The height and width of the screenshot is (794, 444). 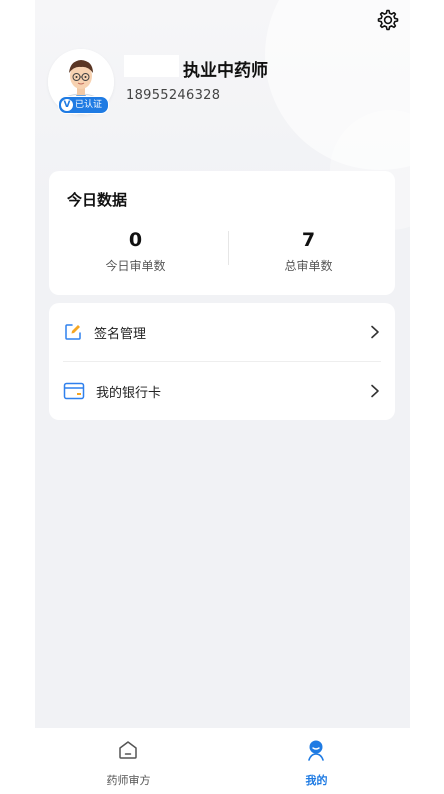 What do you see at coordinates (129, 393) in the screenshot?
I see `menu-item-label: 我的银行卡` at bounding box center [129, 393].